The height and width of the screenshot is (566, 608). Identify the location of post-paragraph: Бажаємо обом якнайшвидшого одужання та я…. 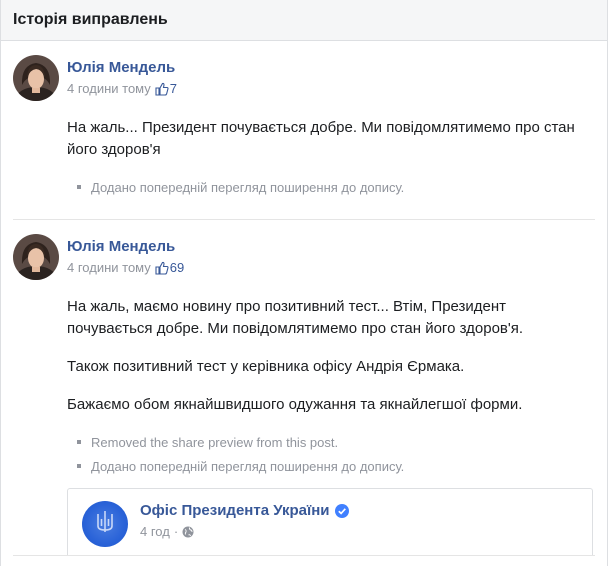
(295, 404).